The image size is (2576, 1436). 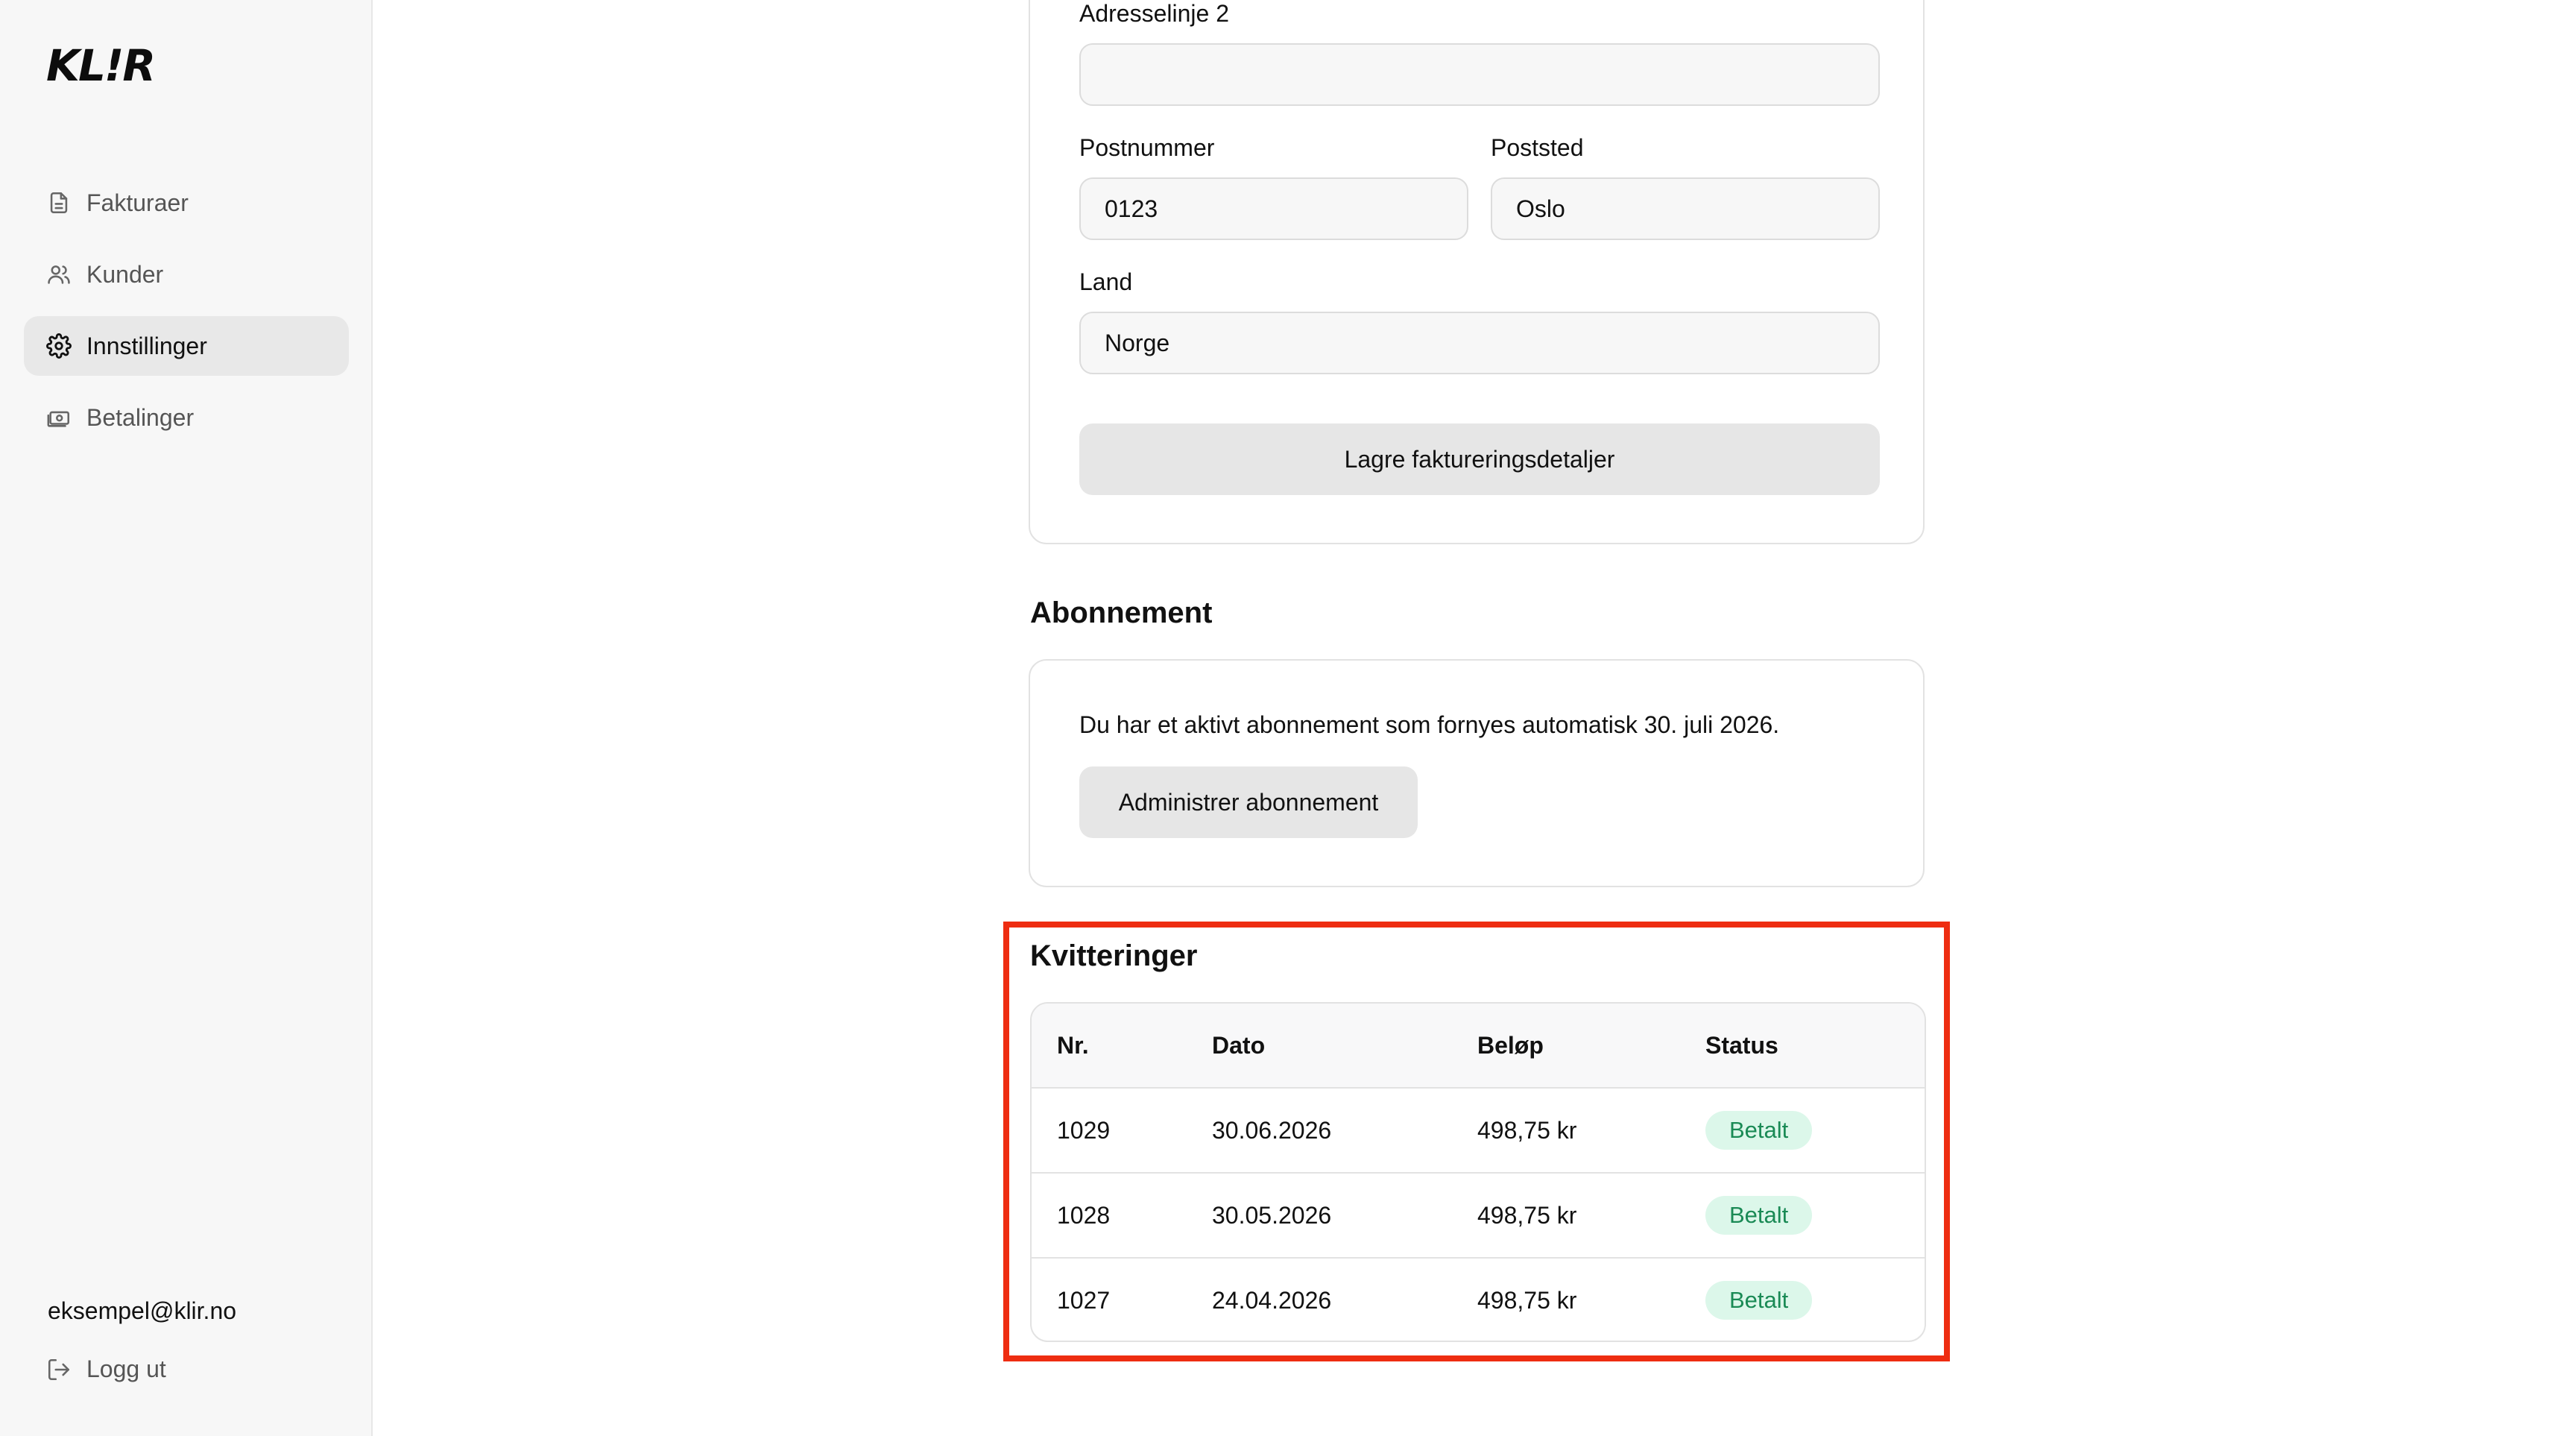 I want to click on receipt-number: 1029, so click(x=1084, y=1130).